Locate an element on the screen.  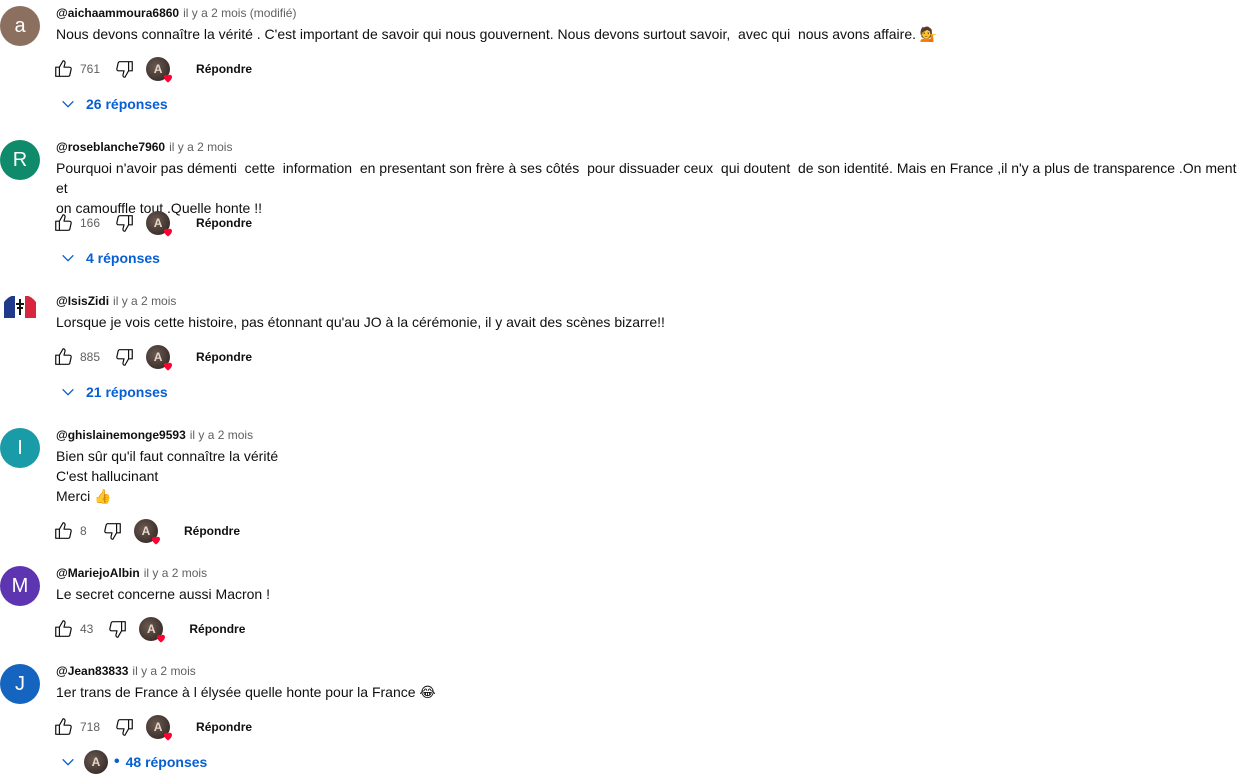
comment-line: Bien sûr qu'il faut connaître la vérité is located at coordinates (167, 456).